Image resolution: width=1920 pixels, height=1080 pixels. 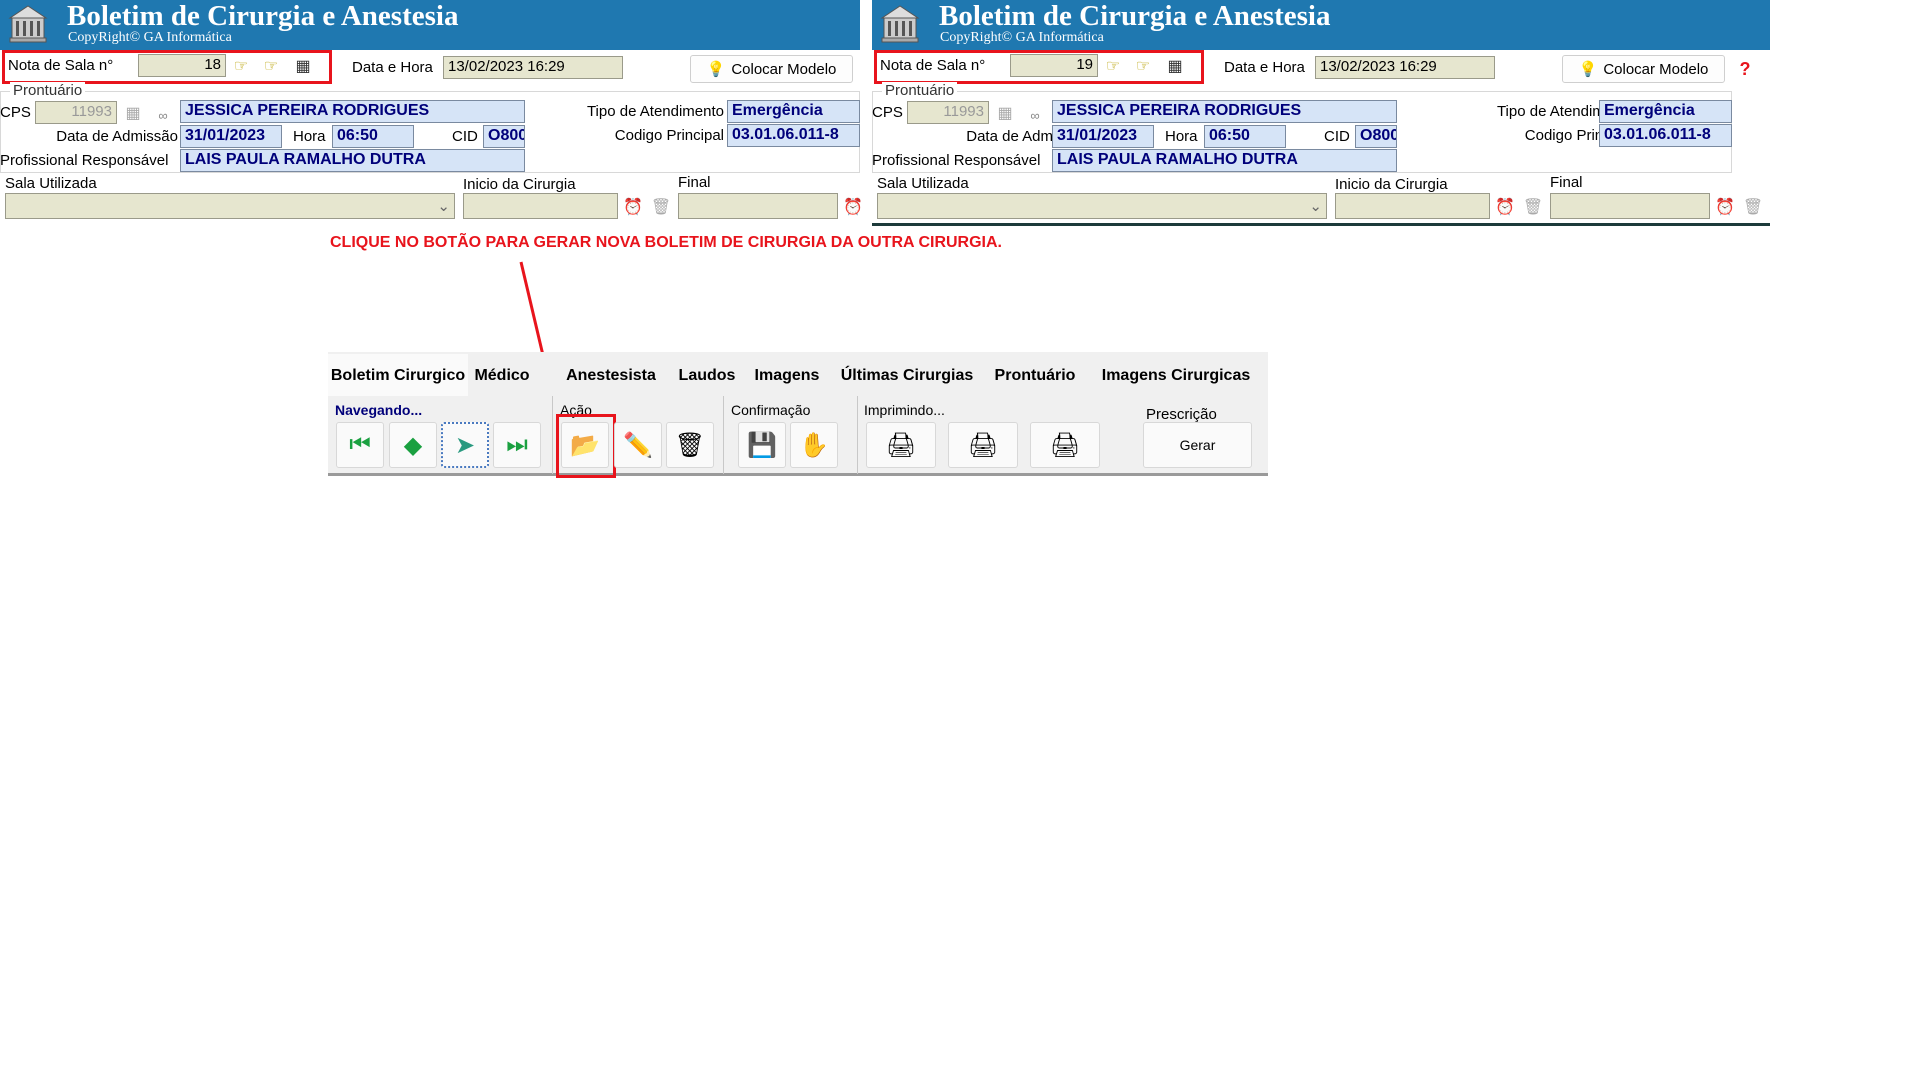 I want to click on chevron-down-icon: ⌄, so click(x=1315, y=206).